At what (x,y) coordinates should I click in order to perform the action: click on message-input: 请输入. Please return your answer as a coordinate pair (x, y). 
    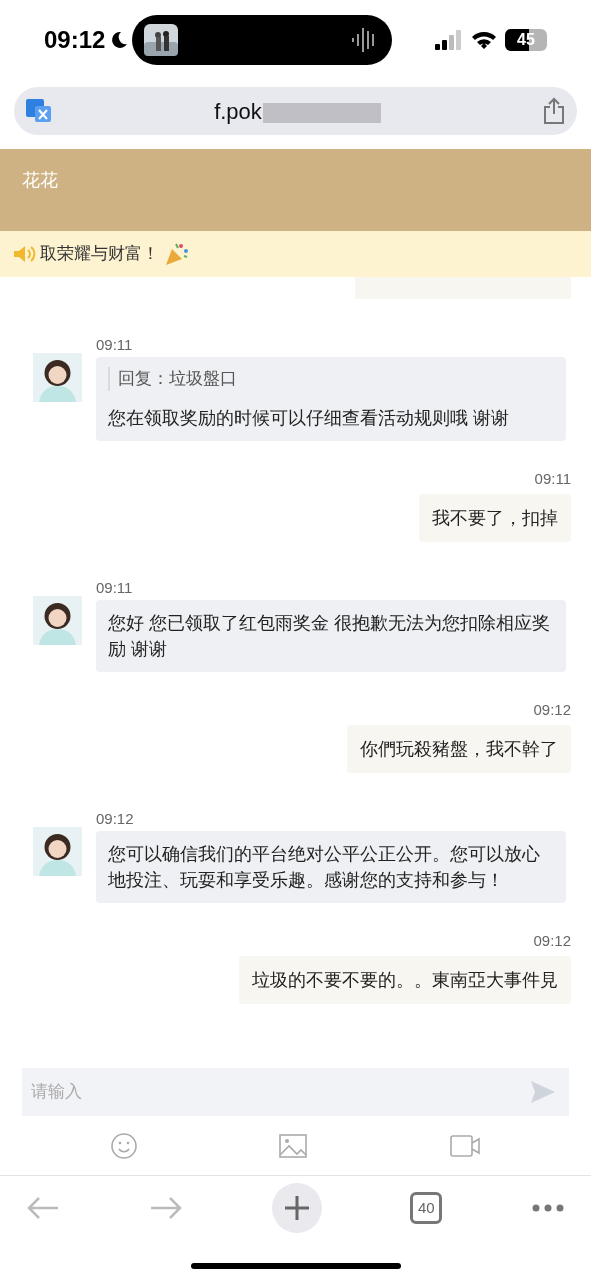
    Looking at the image, I should click on (295, 1092).